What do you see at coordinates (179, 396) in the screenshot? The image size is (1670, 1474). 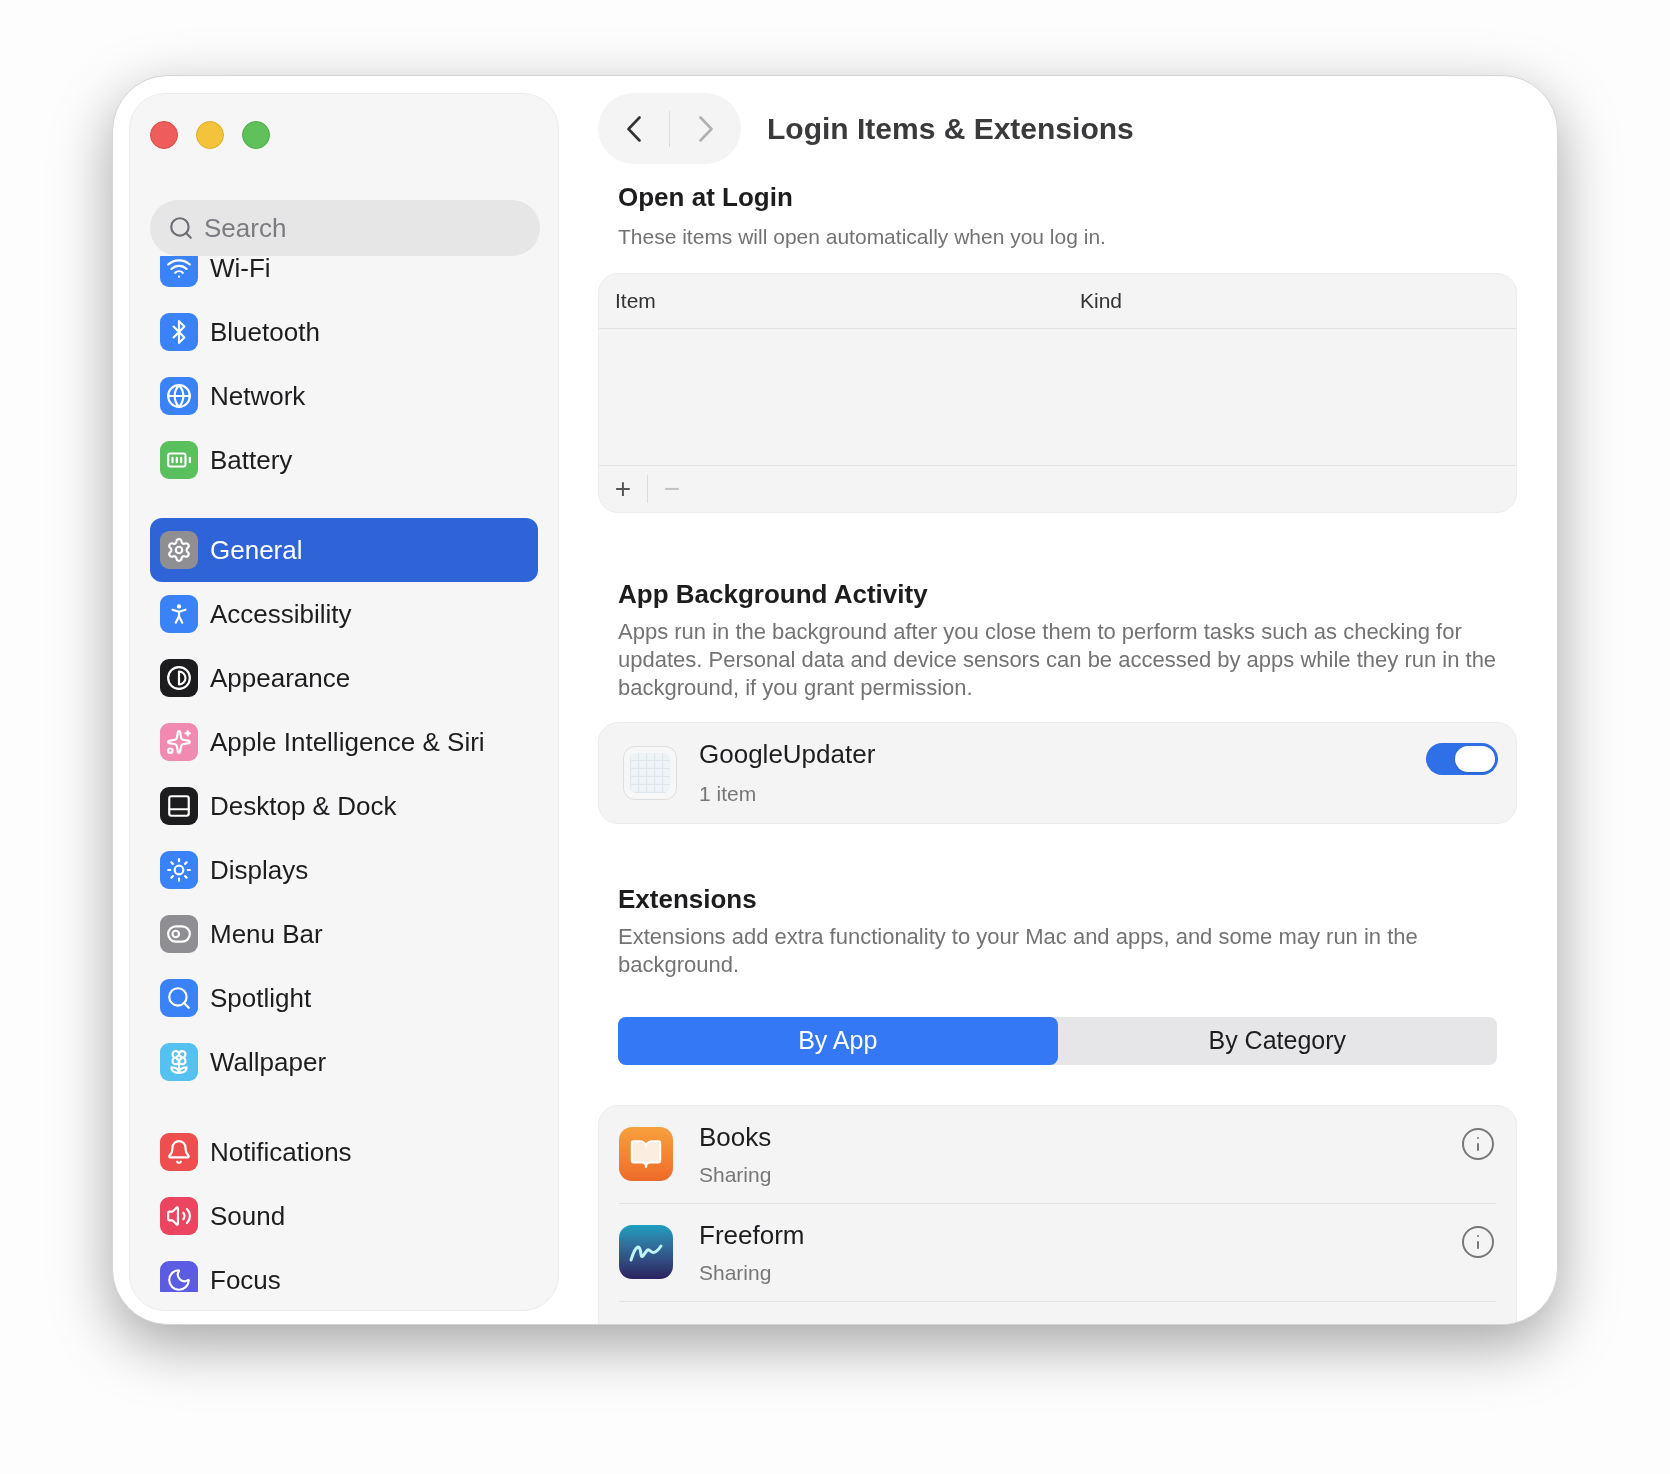 I see `globe-icon` at bounding box center [179, 396].